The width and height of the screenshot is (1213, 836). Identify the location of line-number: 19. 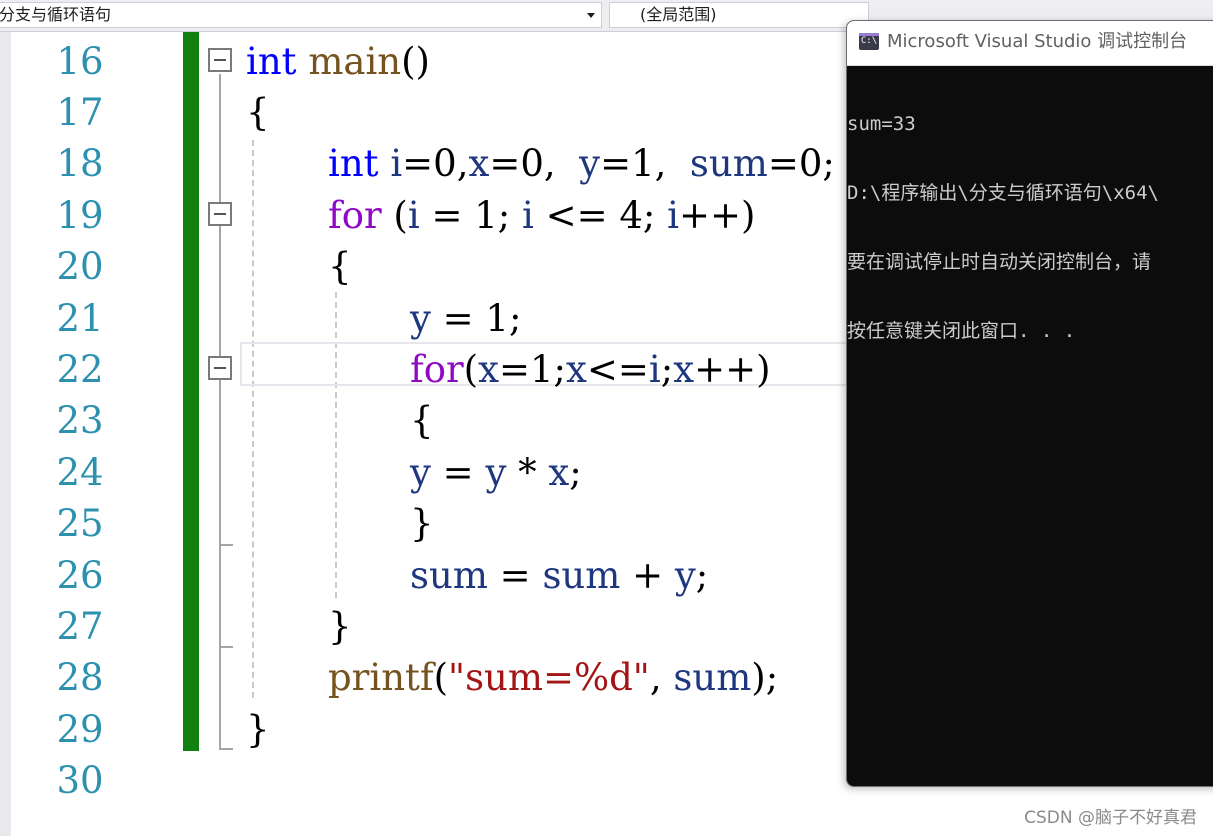
(80, 215).